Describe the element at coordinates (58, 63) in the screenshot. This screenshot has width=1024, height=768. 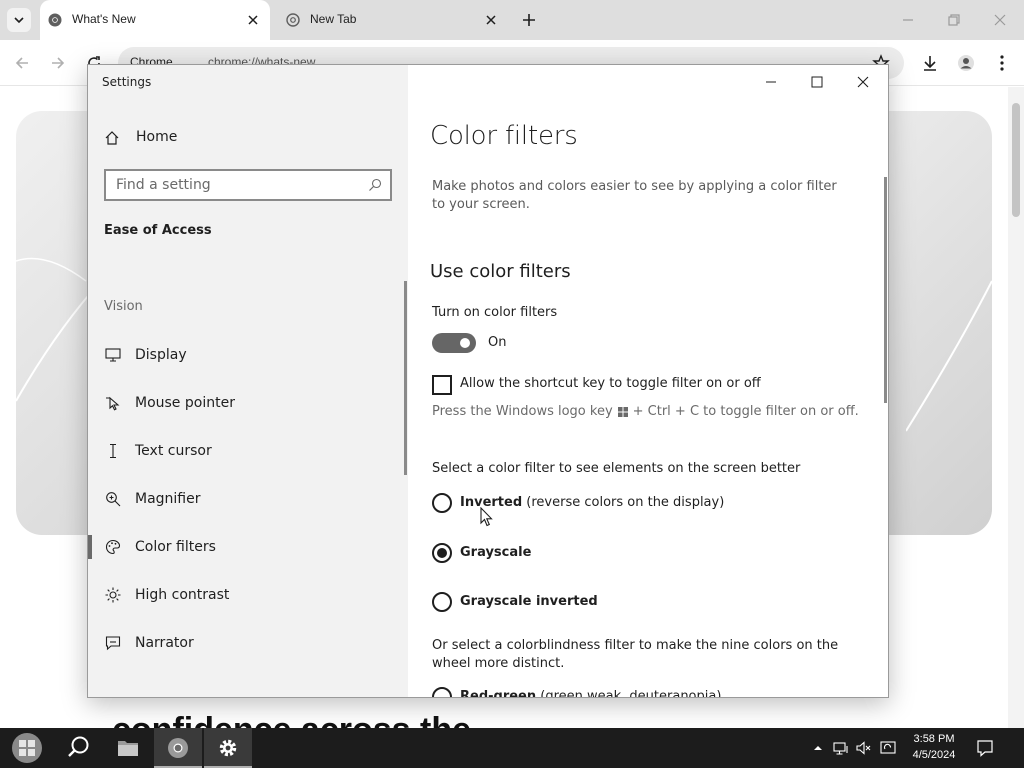
I see `forward-arrow-icon` at that location.